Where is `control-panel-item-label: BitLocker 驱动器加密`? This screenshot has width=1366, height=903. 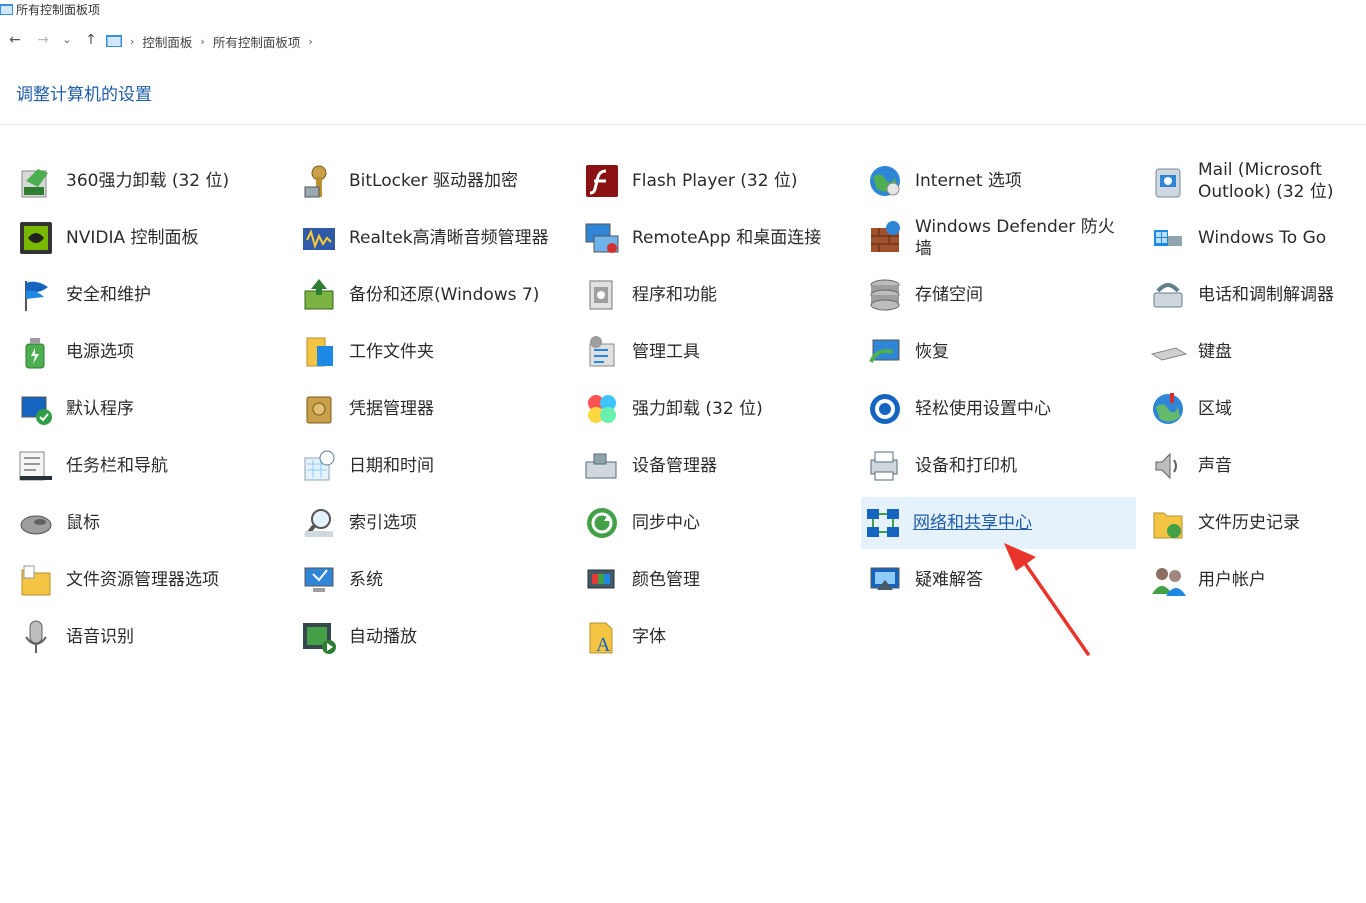
control-panel-item-label: BitLocker 驱动器加密 is located at coordinates (434, 181).